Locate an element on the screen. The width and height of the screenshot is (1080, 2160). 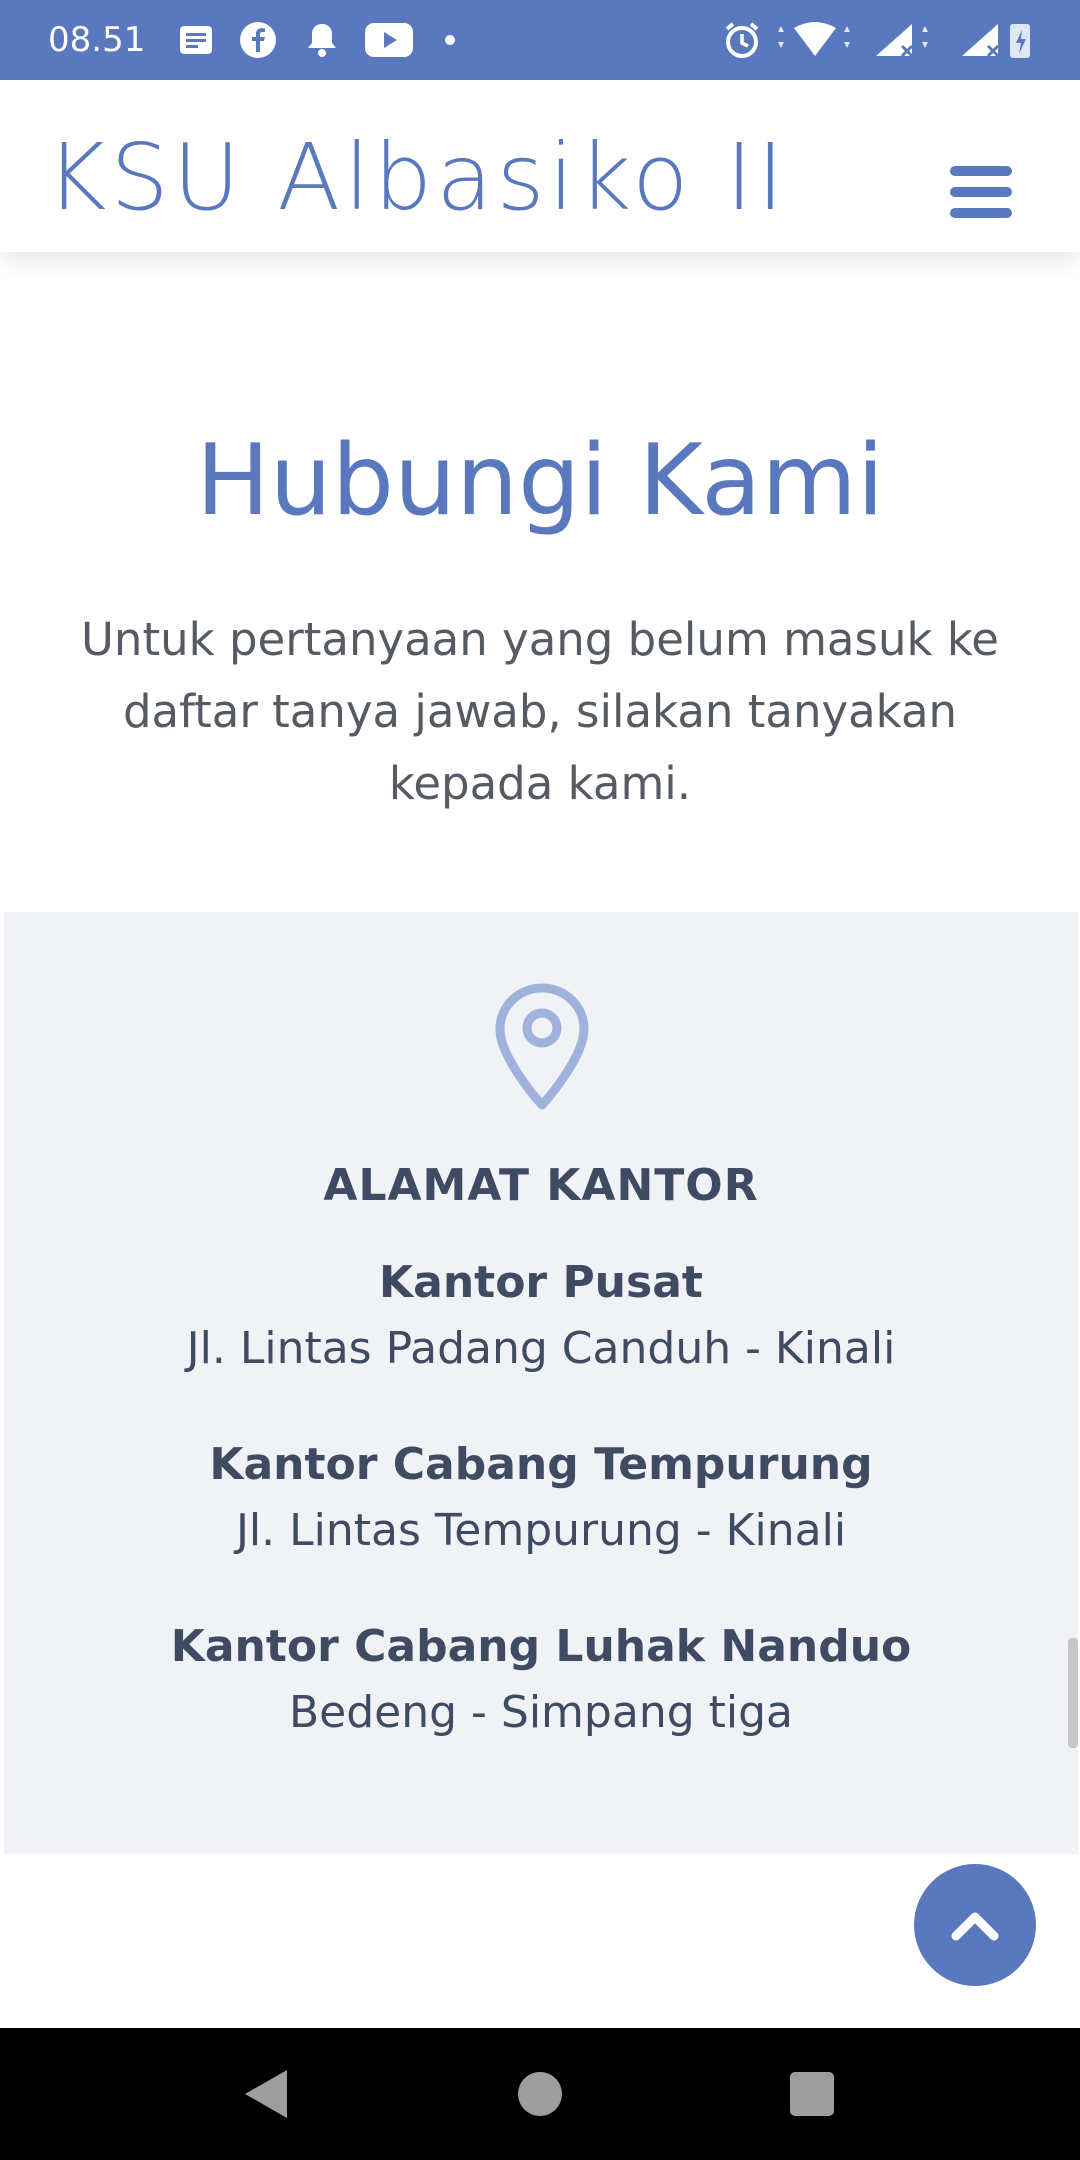
scrollbar-thumb is located at coordinates (1073, 1693).